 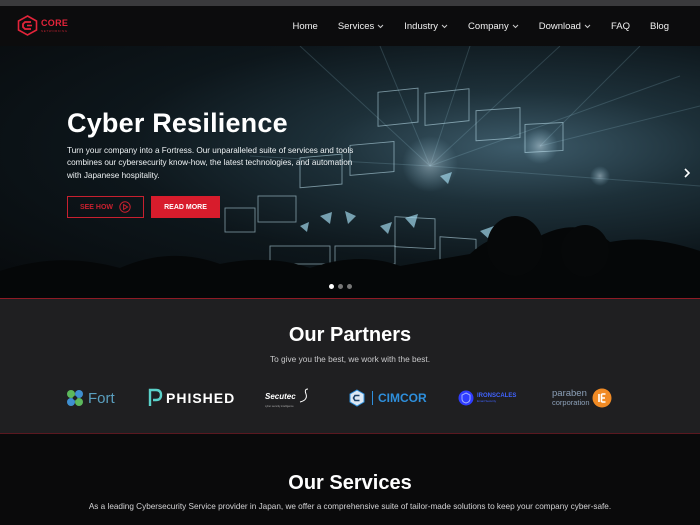 What do you see at coordinates (155, 397) in the screenshot?
I see `phished-p-icon` at bounding box center [155, 397].